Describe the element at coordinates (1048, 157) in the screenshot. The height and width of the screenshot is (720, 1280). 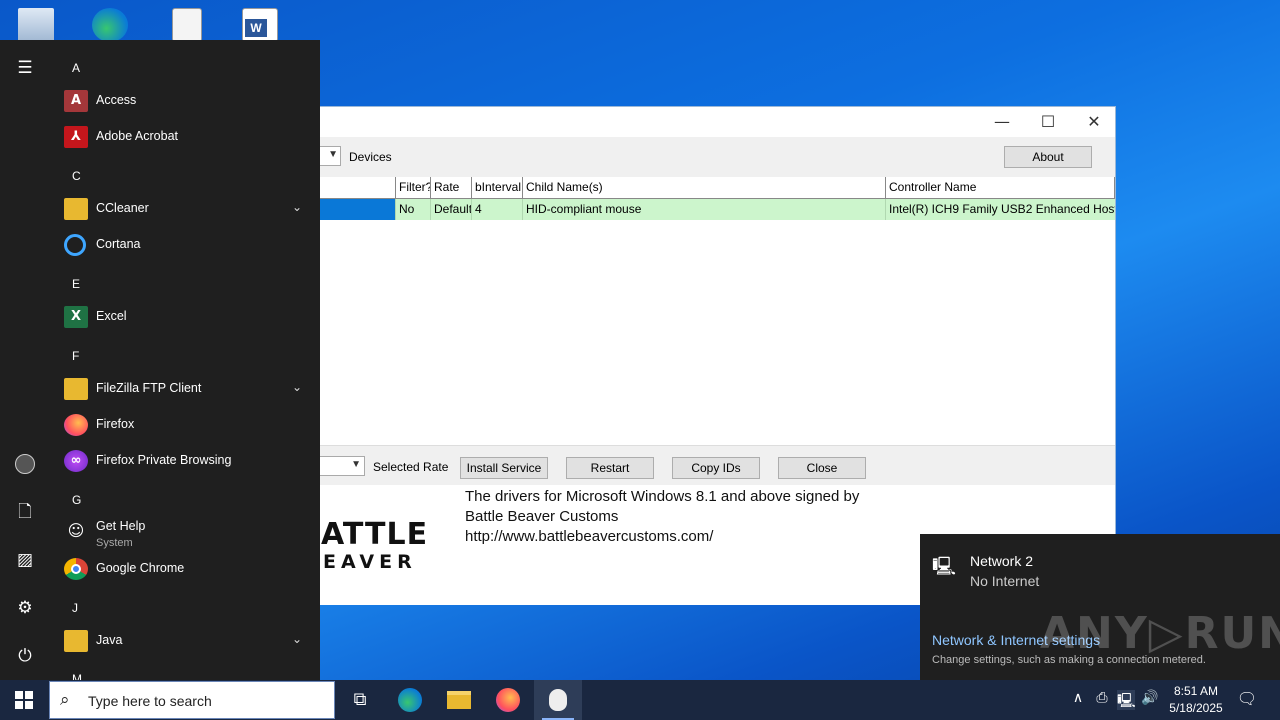
I see `about-button: About` at that location.